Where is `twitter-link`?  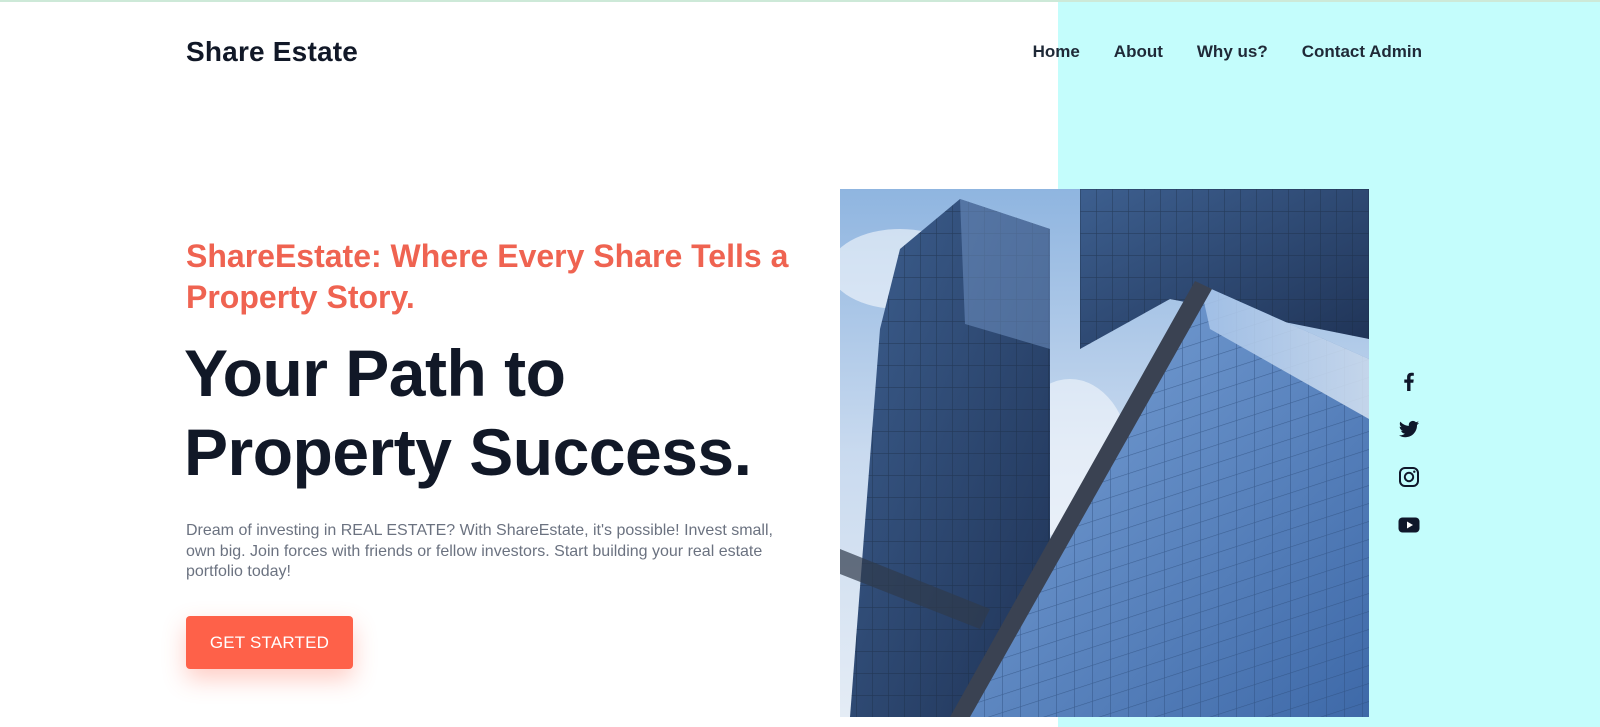
twitter-link is located at coordinates (1409, 429).